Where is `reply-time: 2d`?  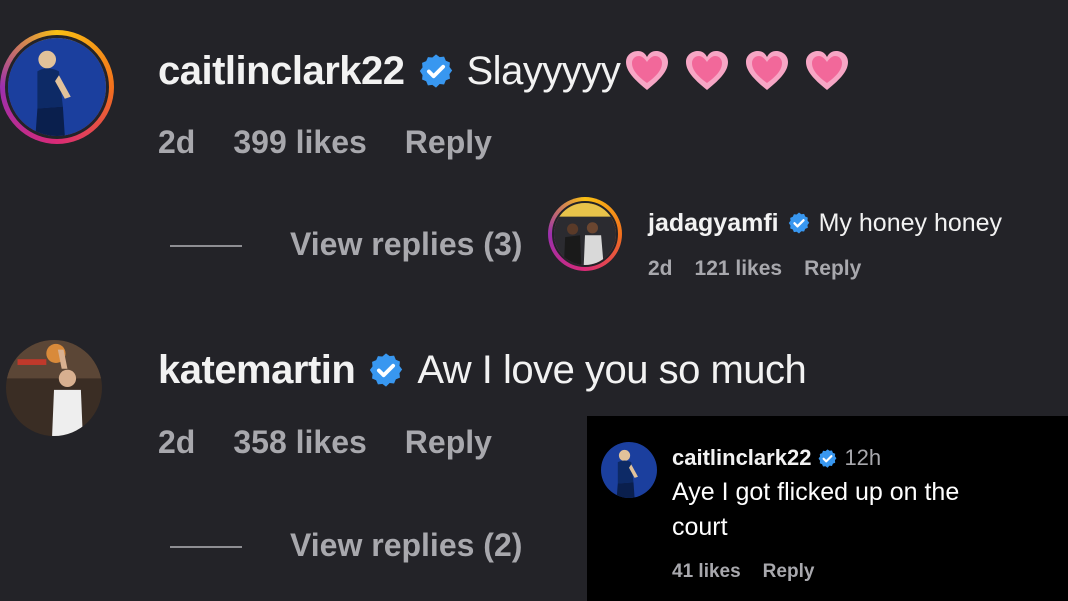
reply-time: 2d is located at coordinates (660, 268).